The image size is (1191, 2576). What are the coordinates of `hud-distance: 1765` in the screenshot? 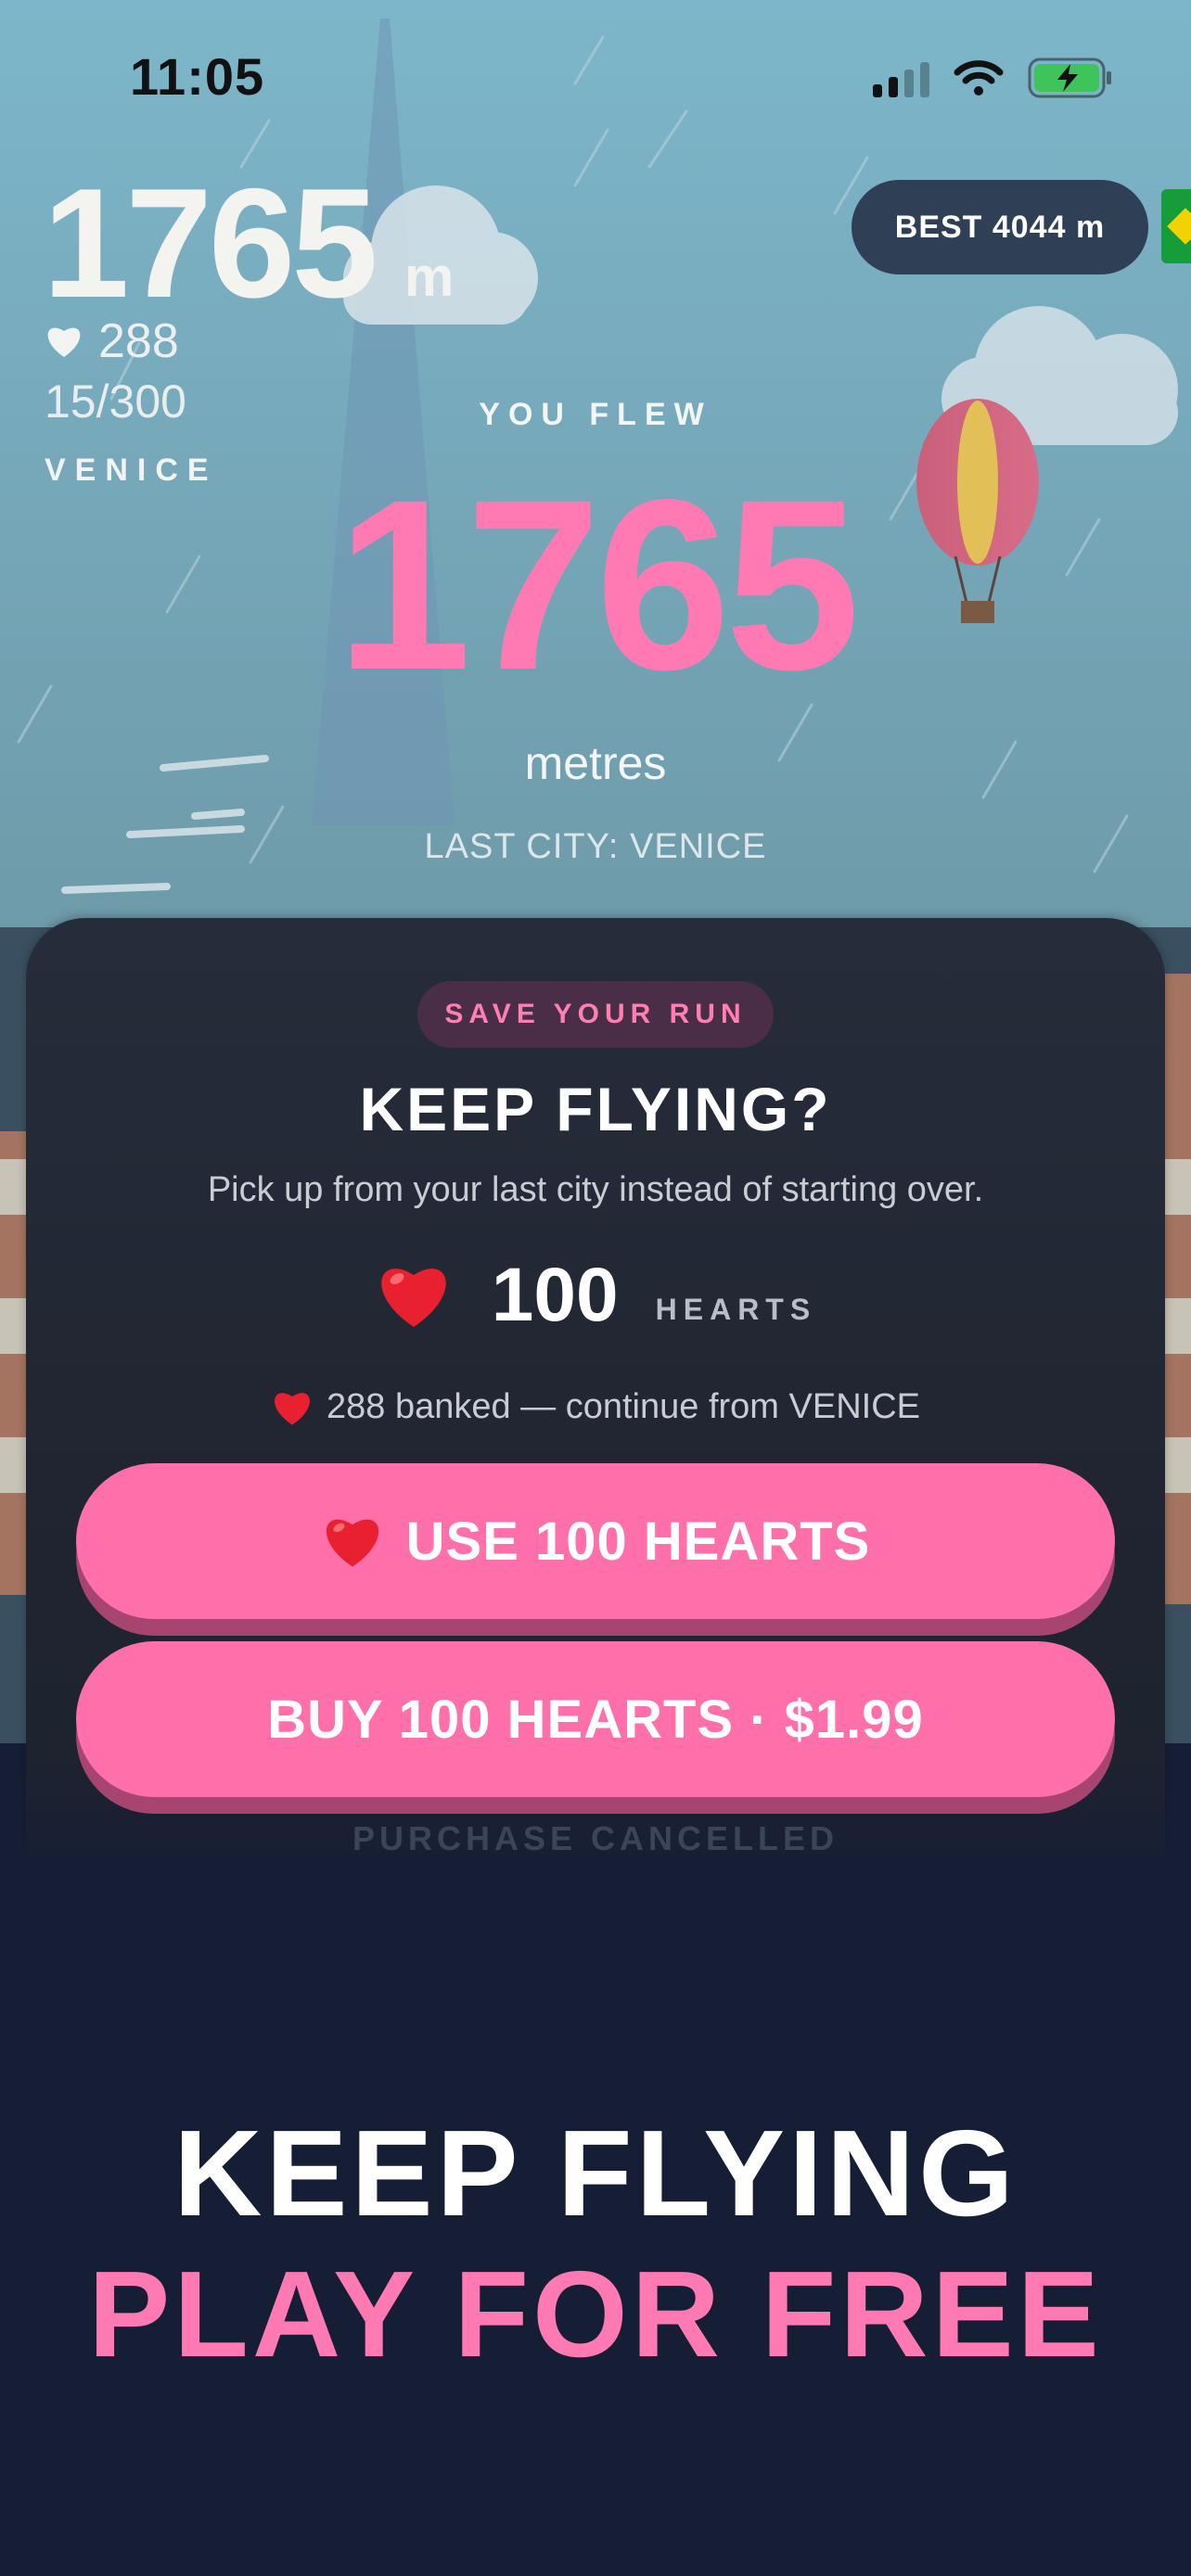 It's located at (210, 243).